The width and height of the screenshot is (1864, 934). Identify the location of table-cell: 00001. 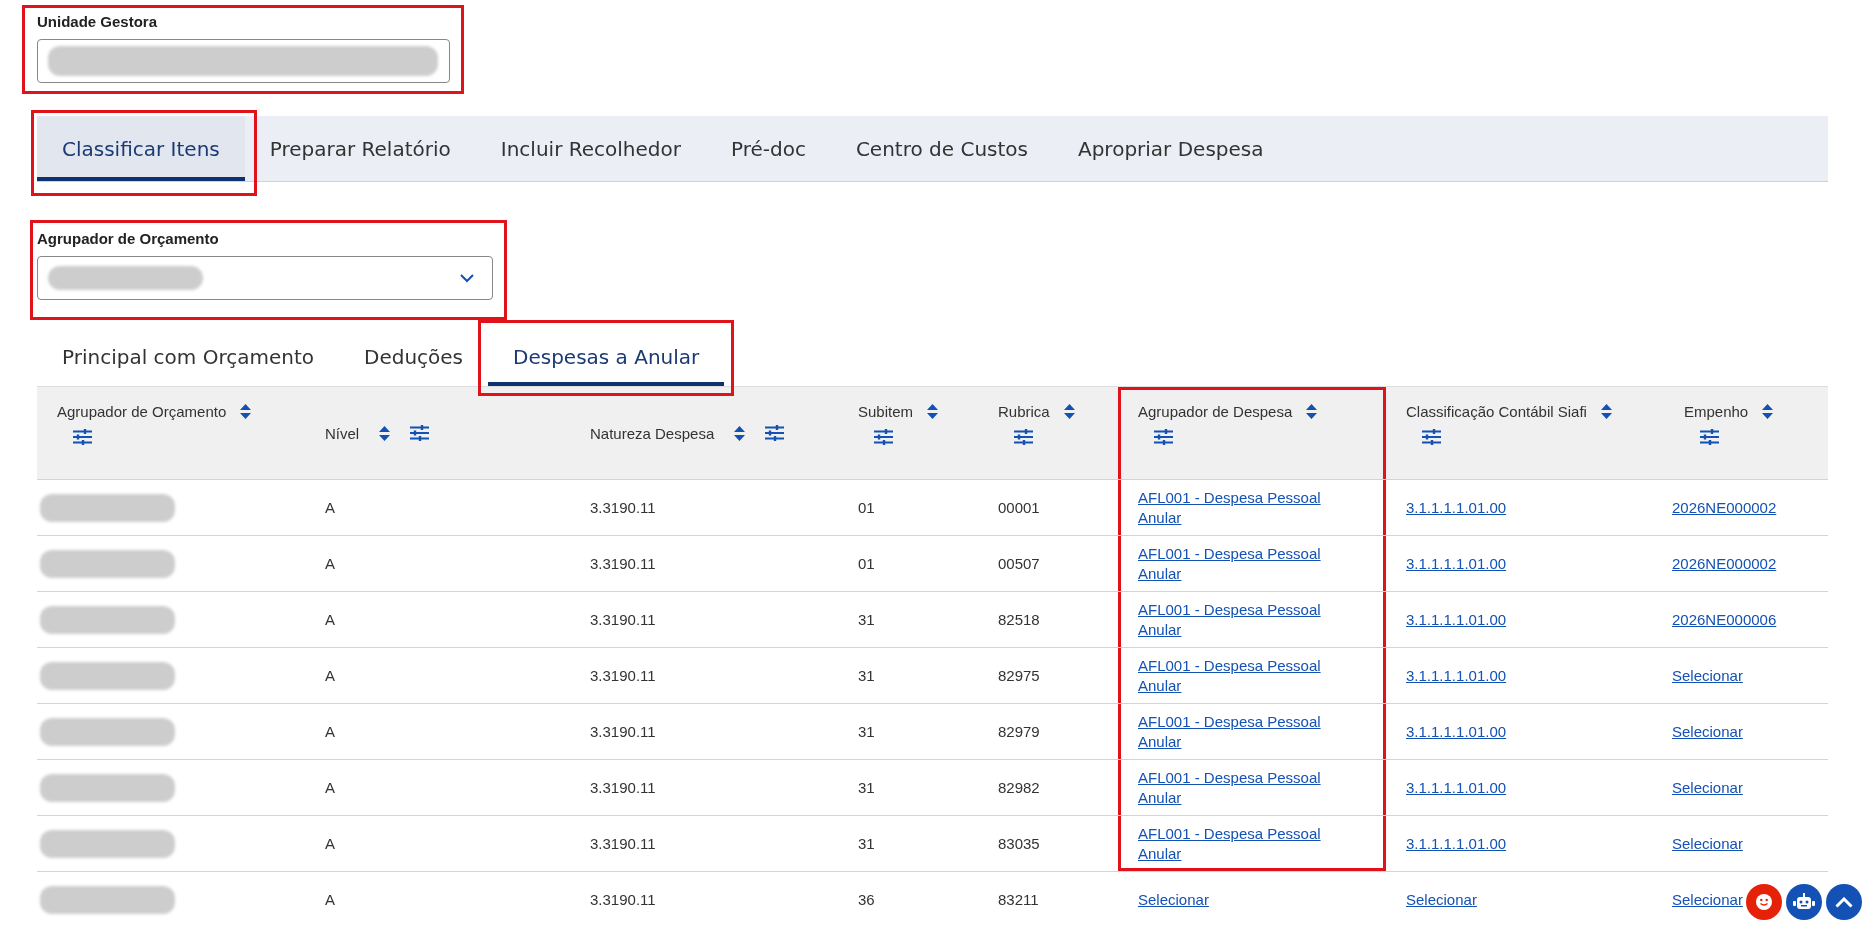
(1019, 507).